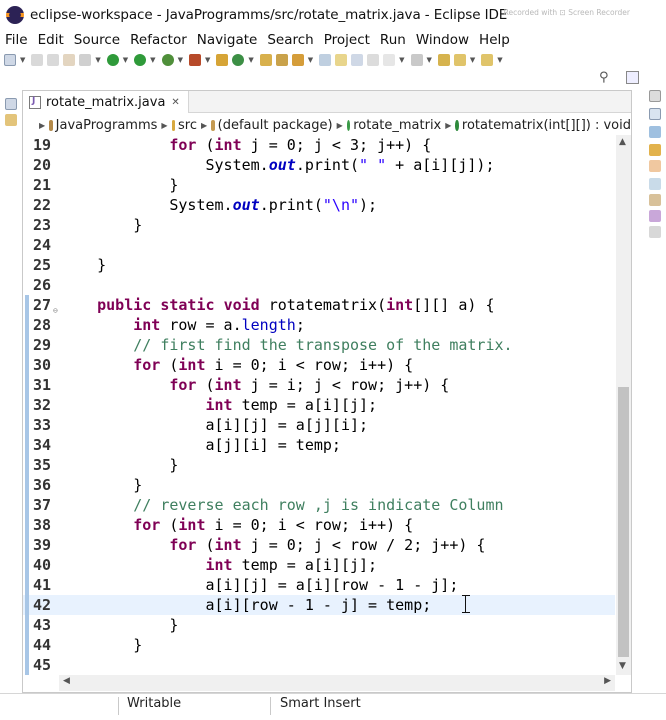 Image resolution: width=666 pixels, height=720 pixels. Describe the element at coordinates (319, 285) in the screenshot. I see `code-line: 26` at that location.